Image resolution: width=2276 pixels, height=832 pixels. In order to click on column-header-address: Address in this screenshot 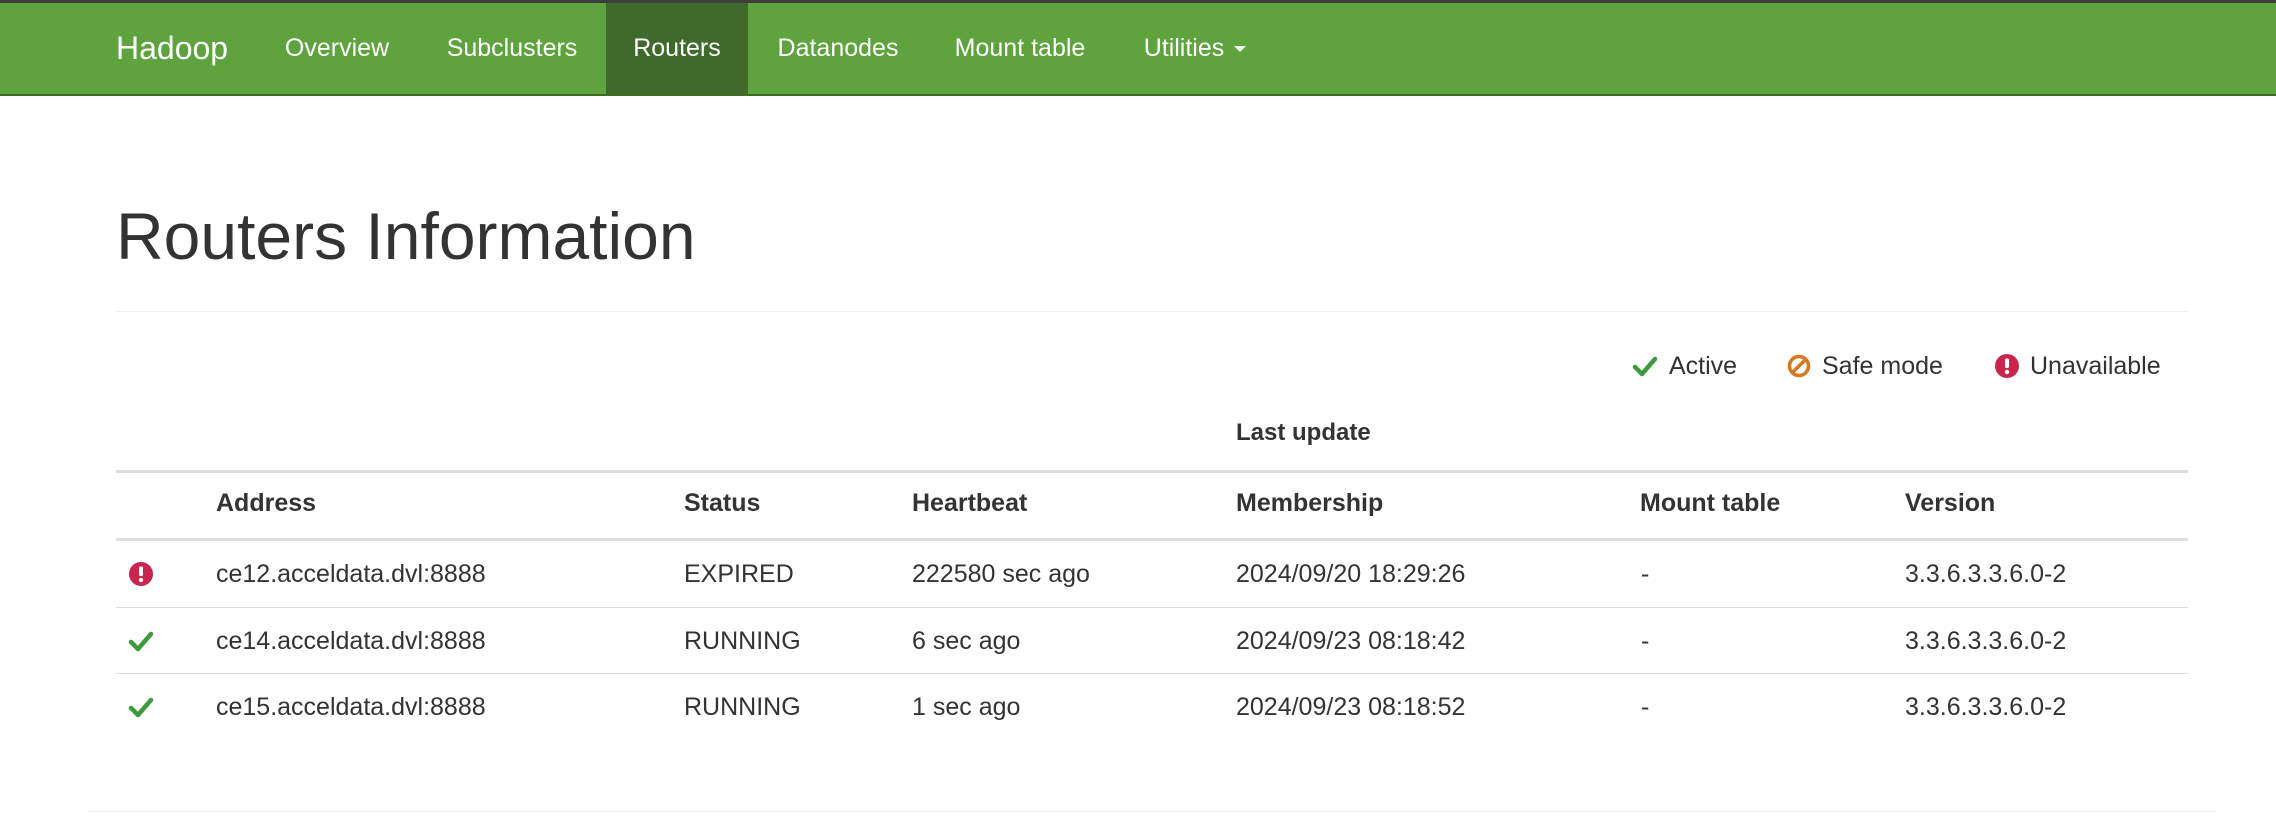, I will do `click(266, 503)`.